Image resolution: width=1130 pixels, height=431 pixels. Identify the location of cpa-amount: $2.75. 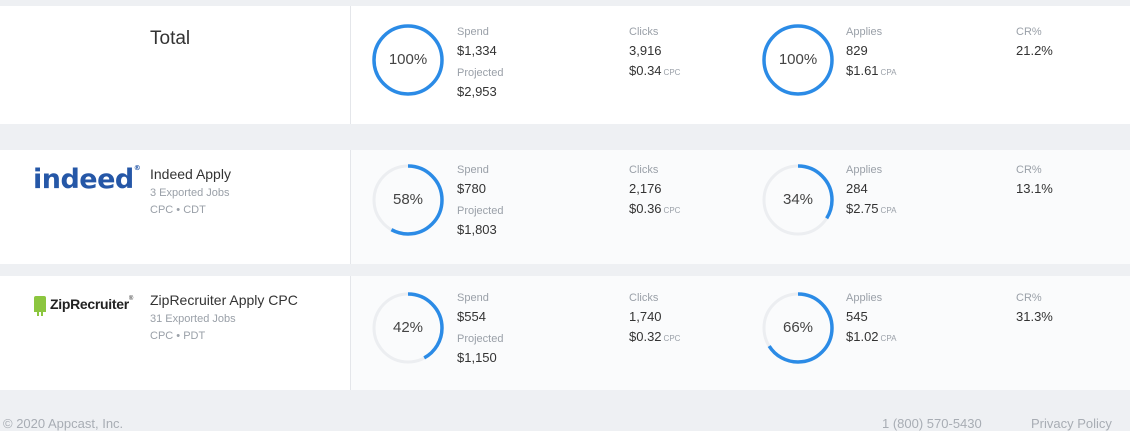
(862, 208).